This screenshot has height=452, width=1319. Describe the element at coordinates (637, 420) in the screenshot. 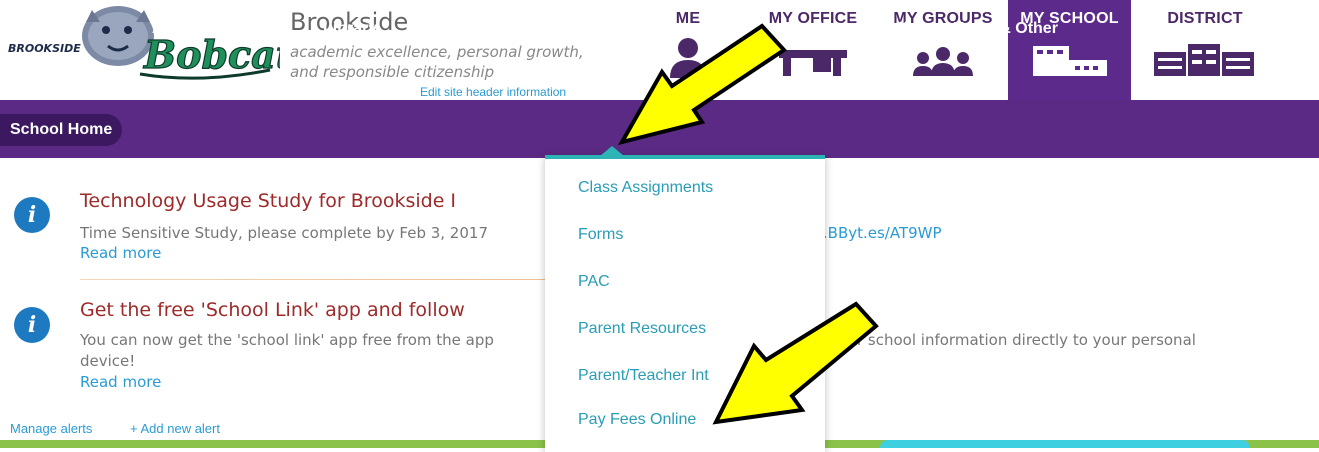

I see `menu-item-pay-fees-online: Pay Fees Online` at that location.